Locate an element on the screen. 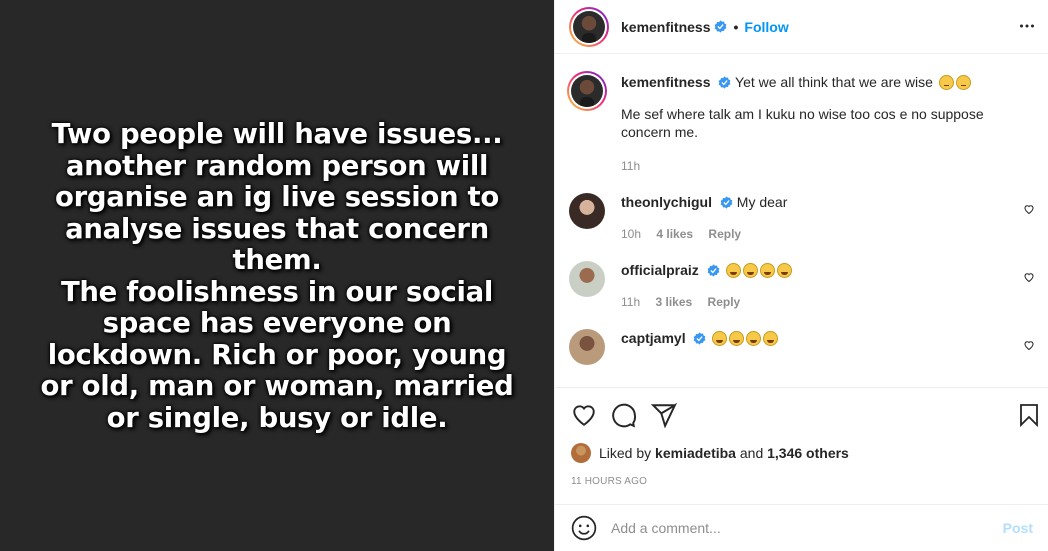 This screenshot has height=551, width=1048. image-text-line: organise an ig live session to is located at coordinates (277, 197).